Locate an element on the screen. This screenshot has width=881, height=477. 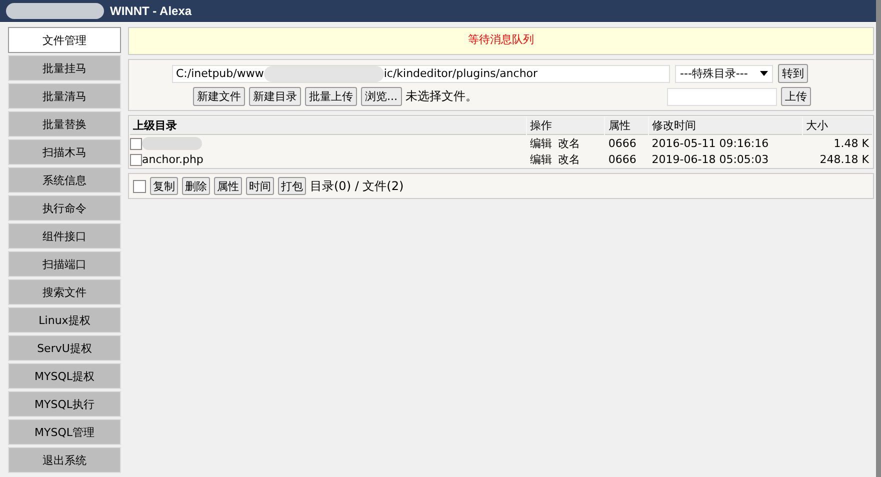
sidebar-item: 文件管理 is located at coordinates (64, 40).